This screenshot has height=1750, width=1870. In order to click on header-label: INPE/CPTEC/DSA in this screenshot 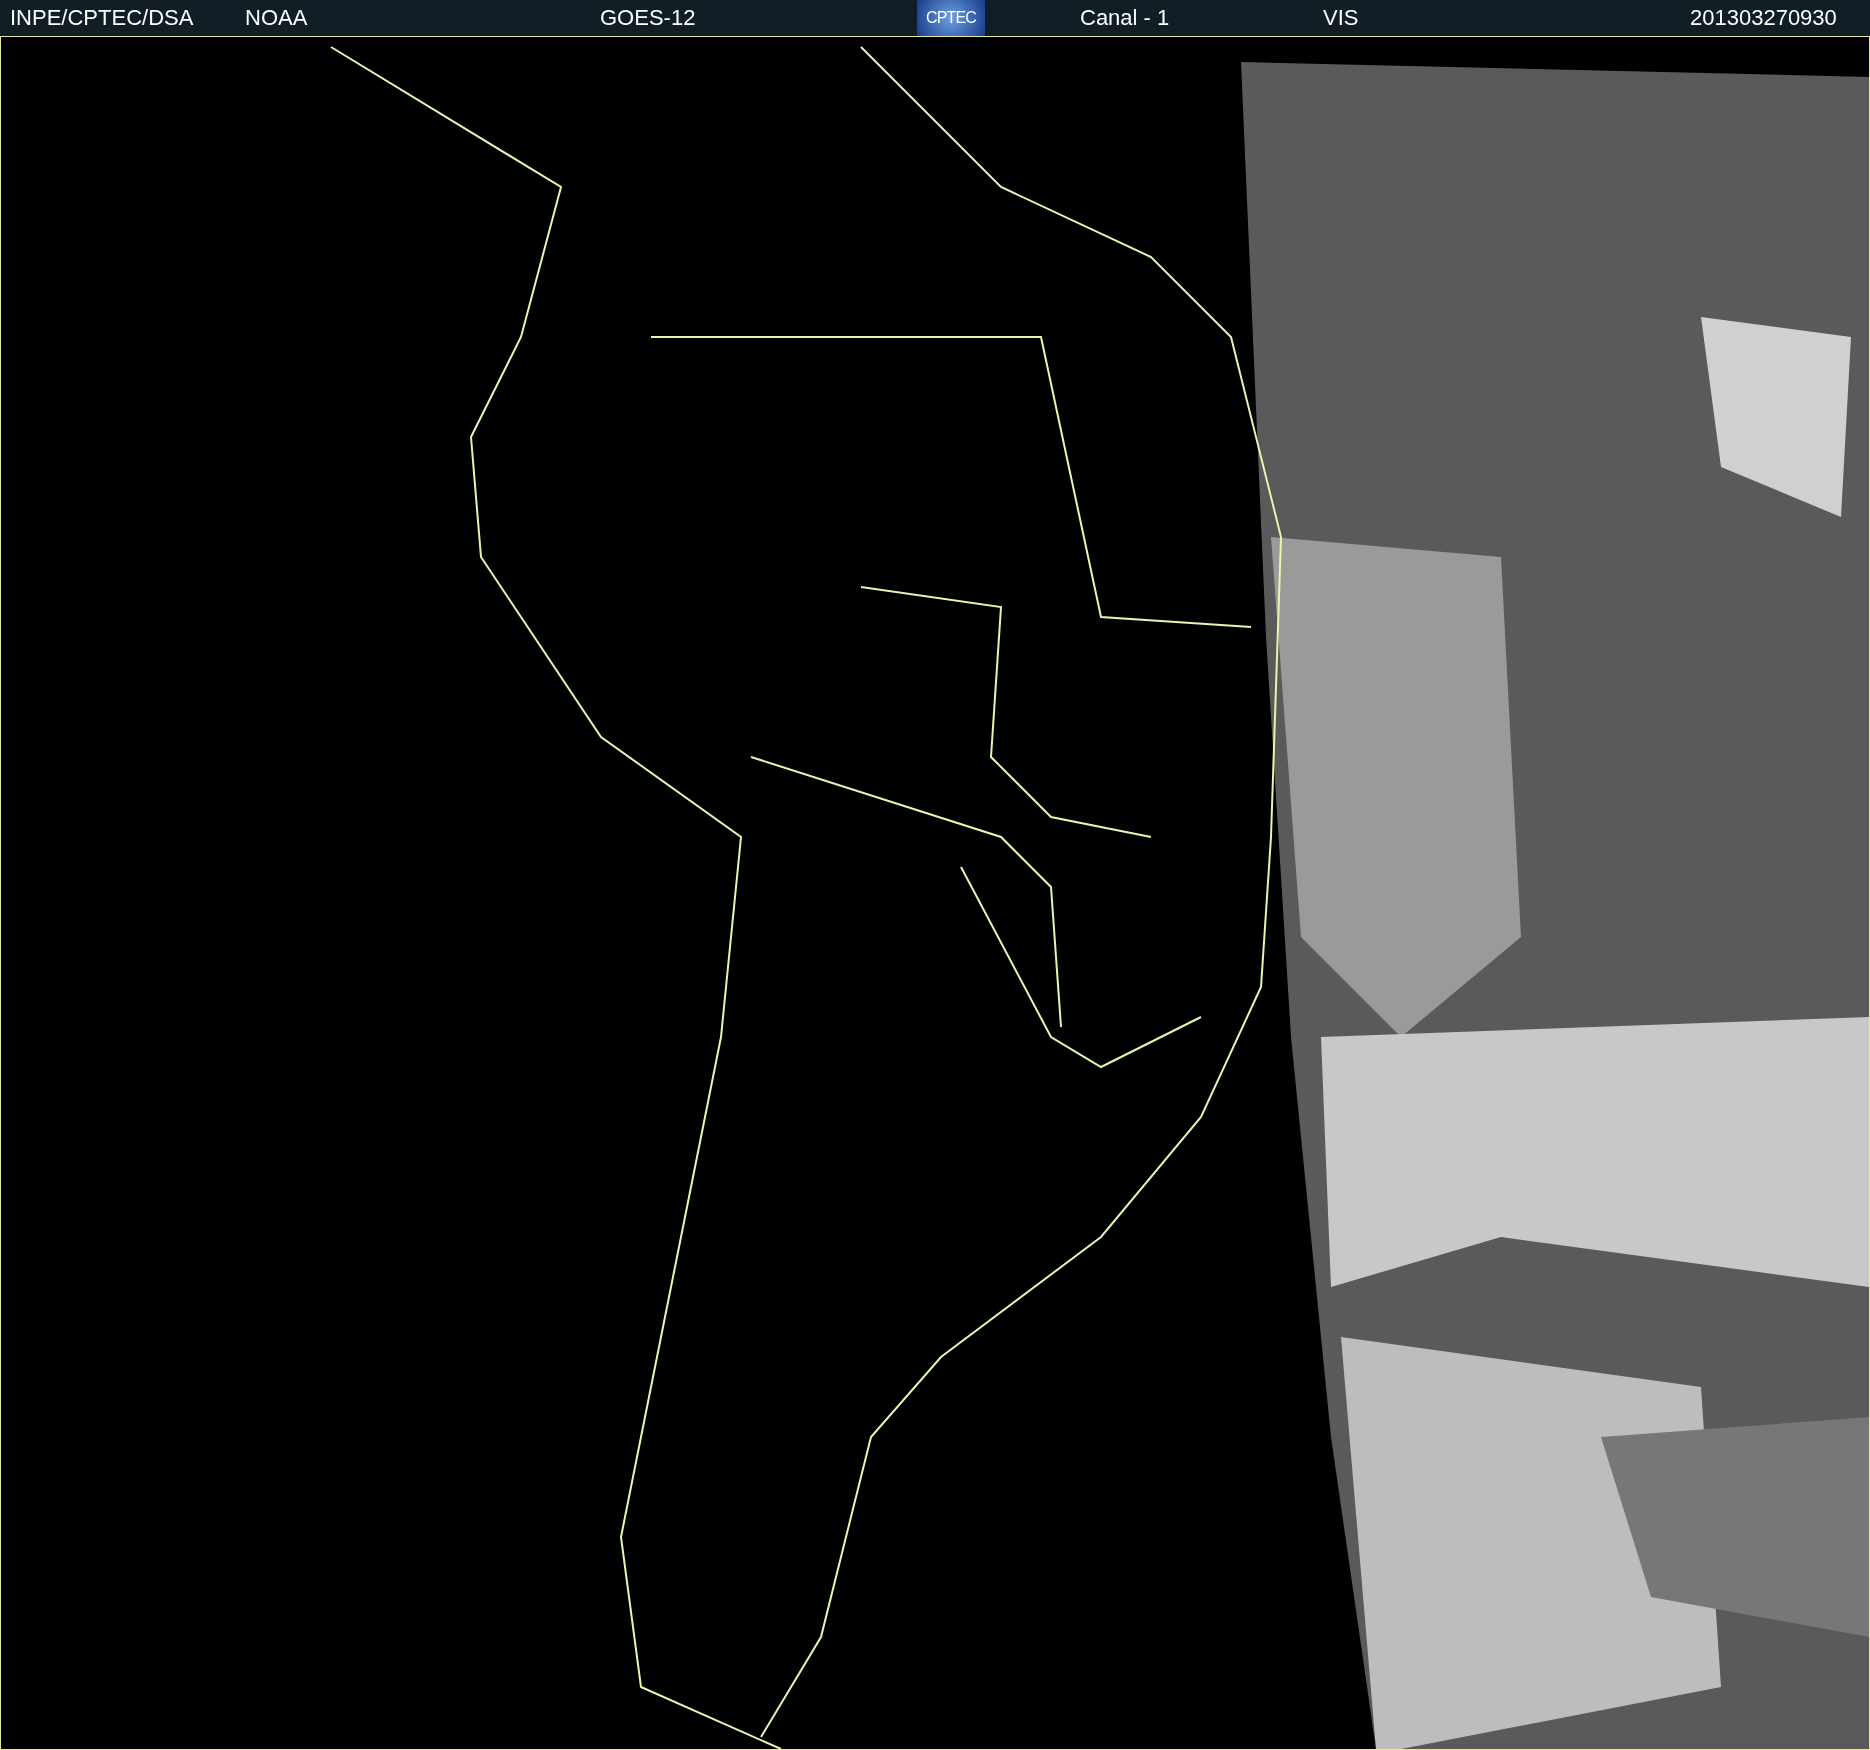, I will do `click(102, 18)`.